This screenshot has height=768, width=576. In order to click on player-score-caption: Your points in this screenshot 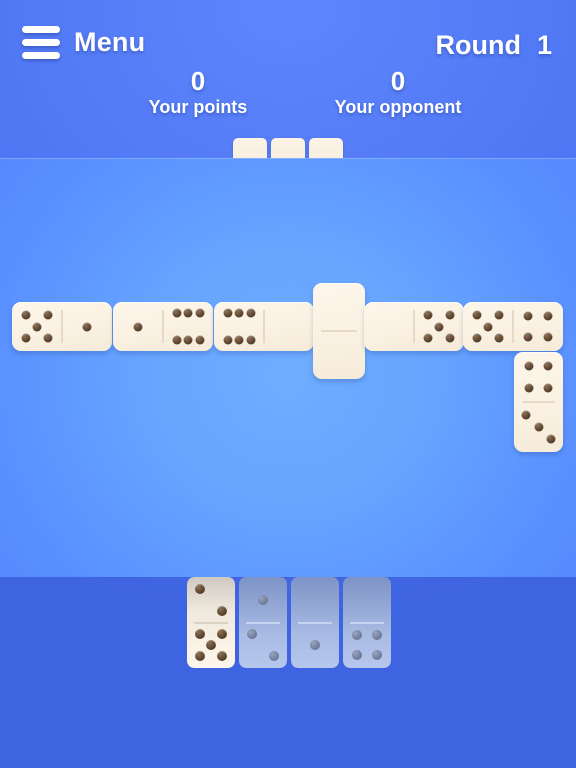, I will do `click(198, 107)`.